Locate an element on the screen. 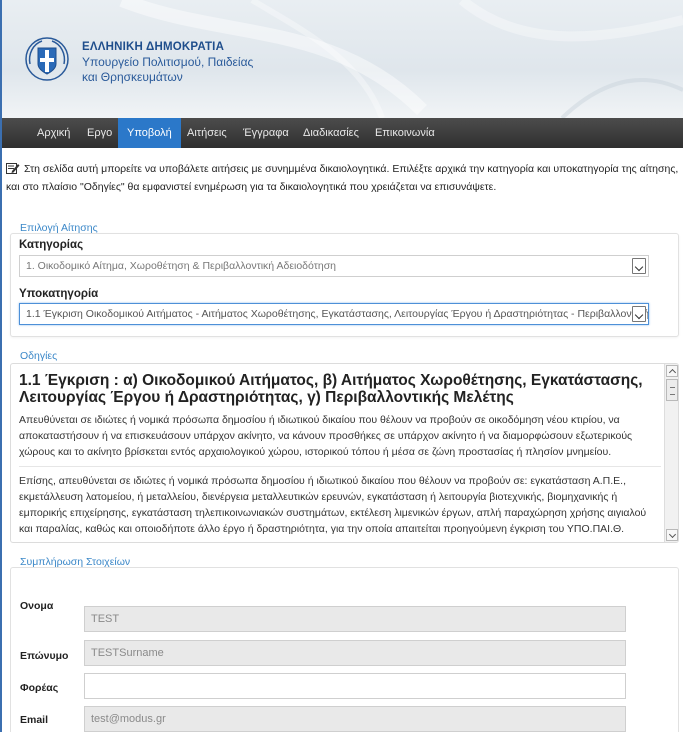 Image resolution: width=683 pixels, height=732 pixels. subcategory-label: Υποκατηγορία is located at coordinates (59, 294).